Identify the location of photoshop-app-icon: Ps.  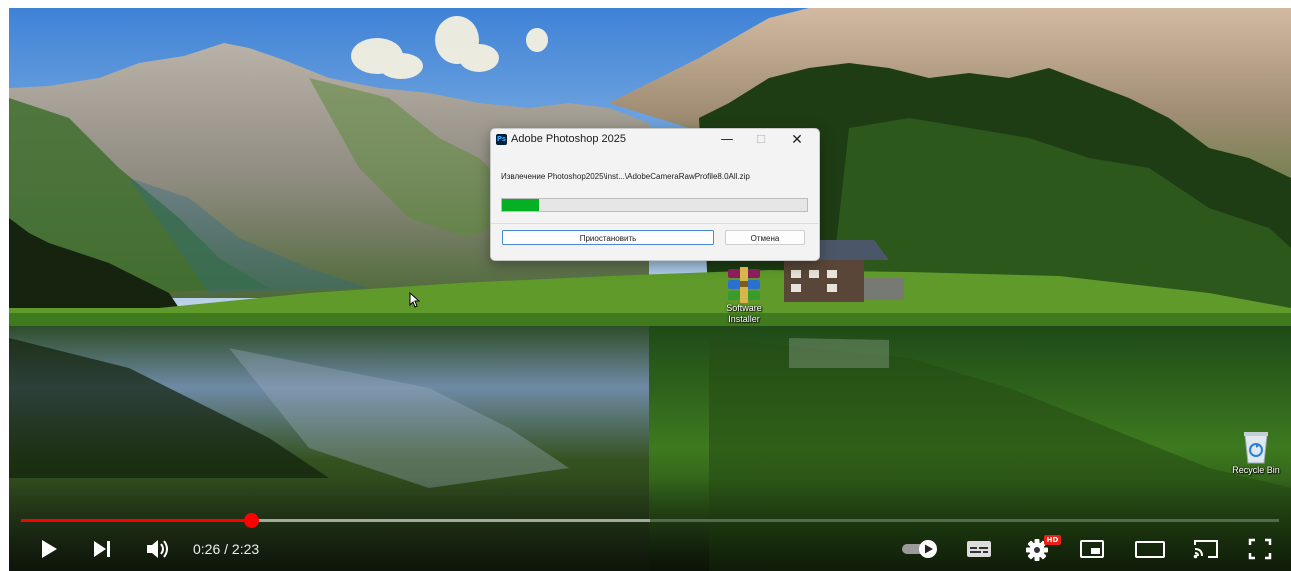
(501, 139).